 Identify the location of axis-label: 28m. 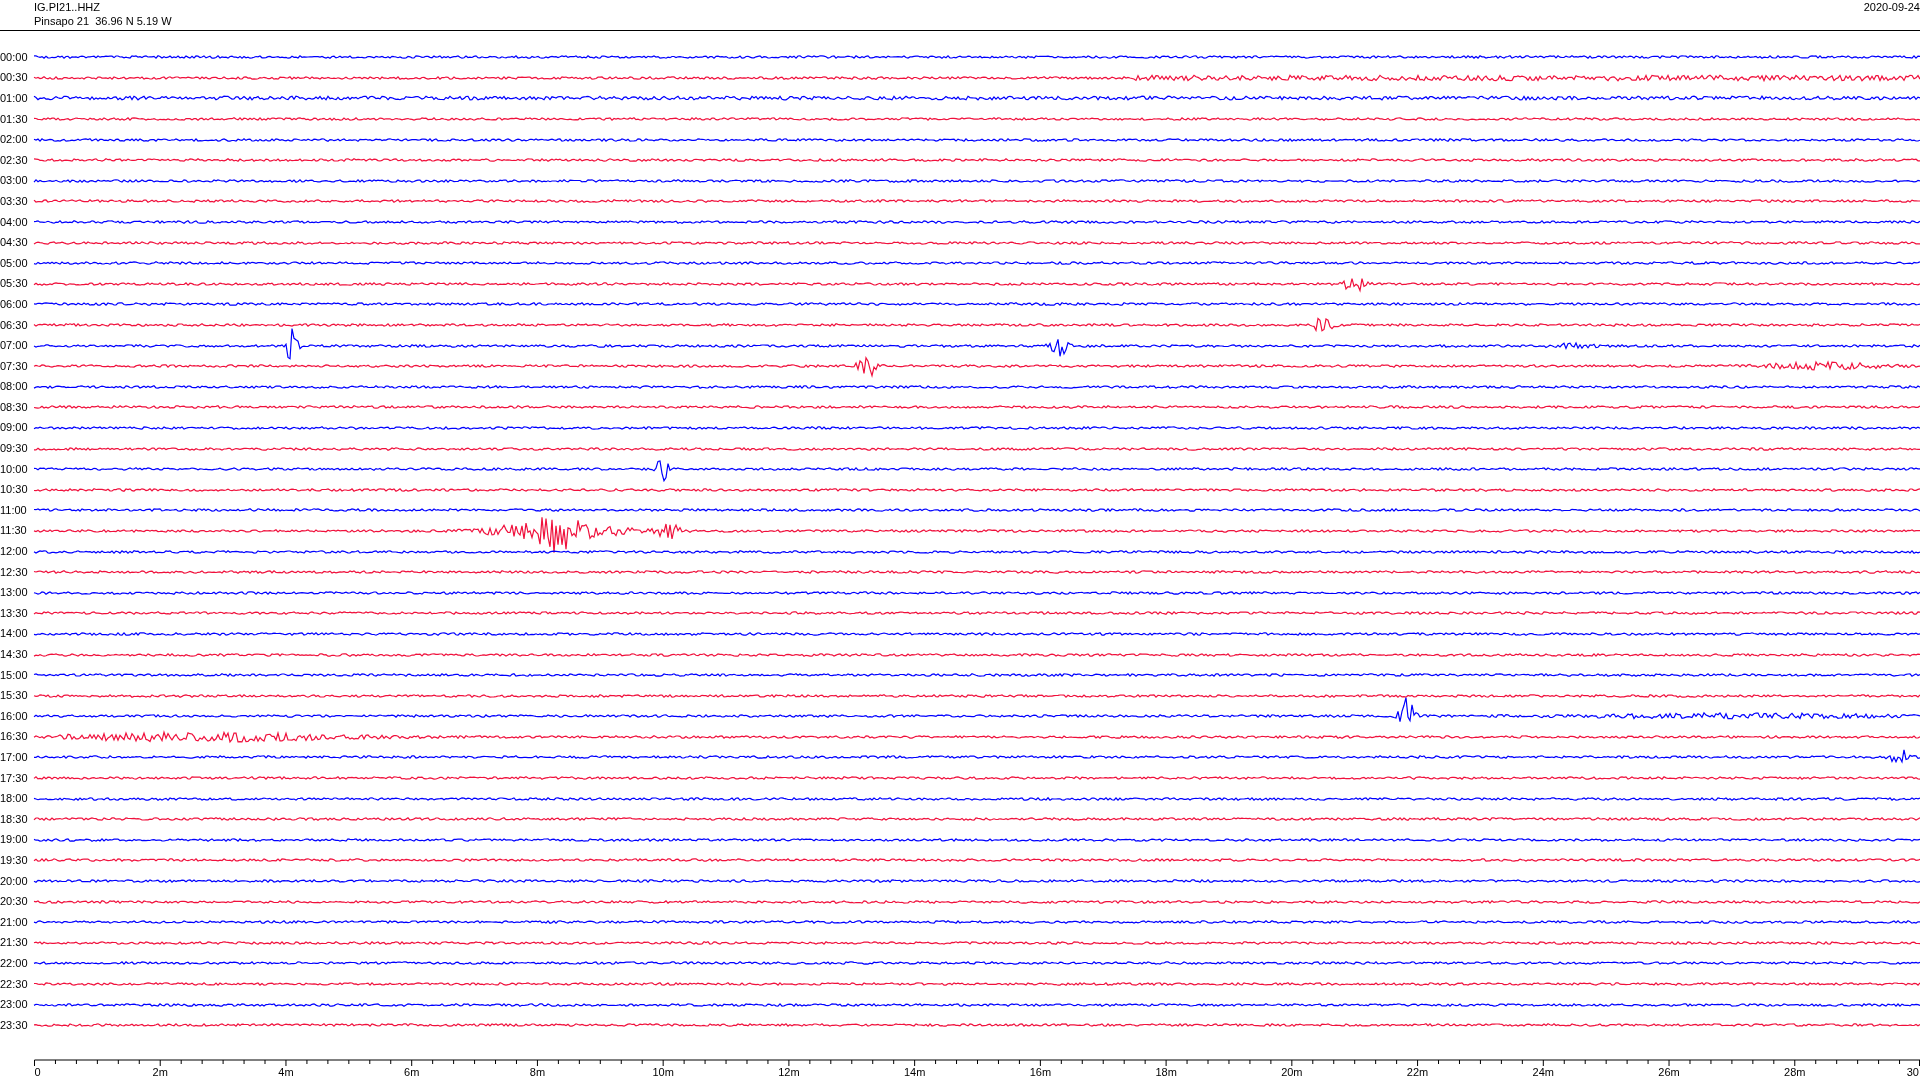
(1795, 1071).